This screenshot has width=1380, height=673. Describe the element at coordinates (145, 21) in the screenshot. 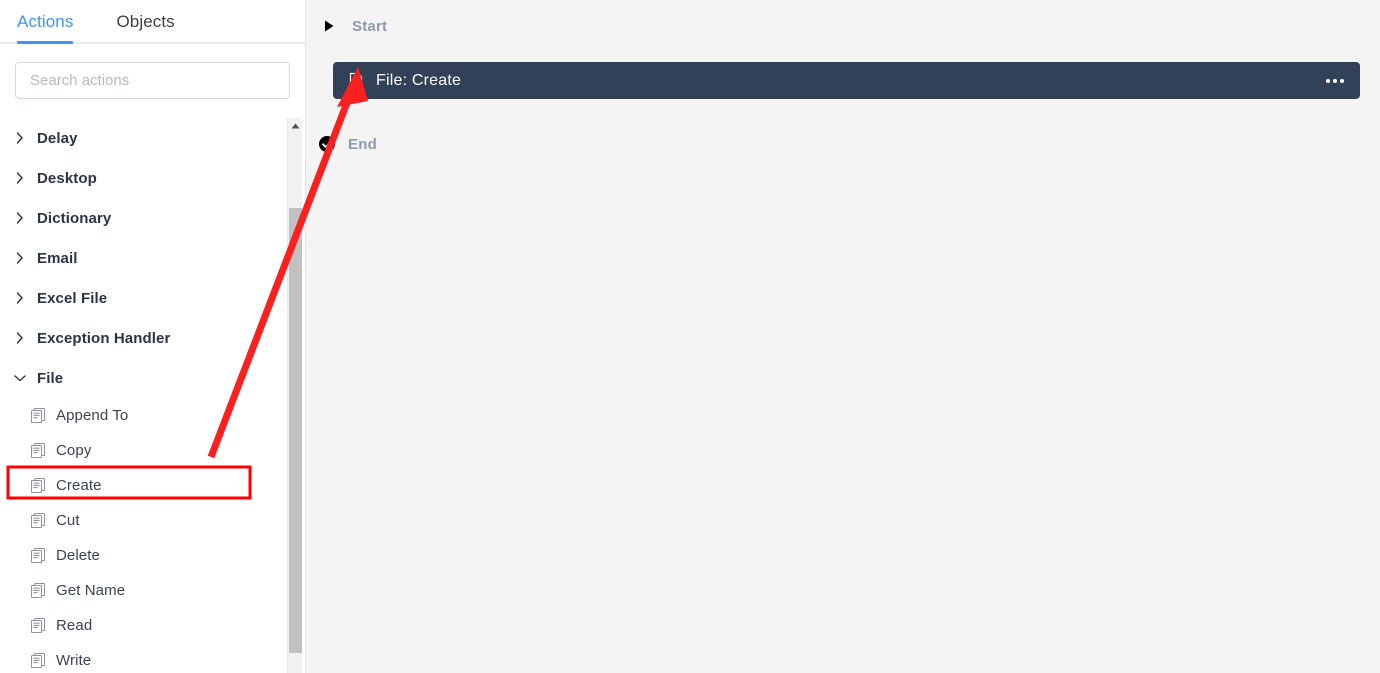

I see `tab-objects-label: Objects` at that location.